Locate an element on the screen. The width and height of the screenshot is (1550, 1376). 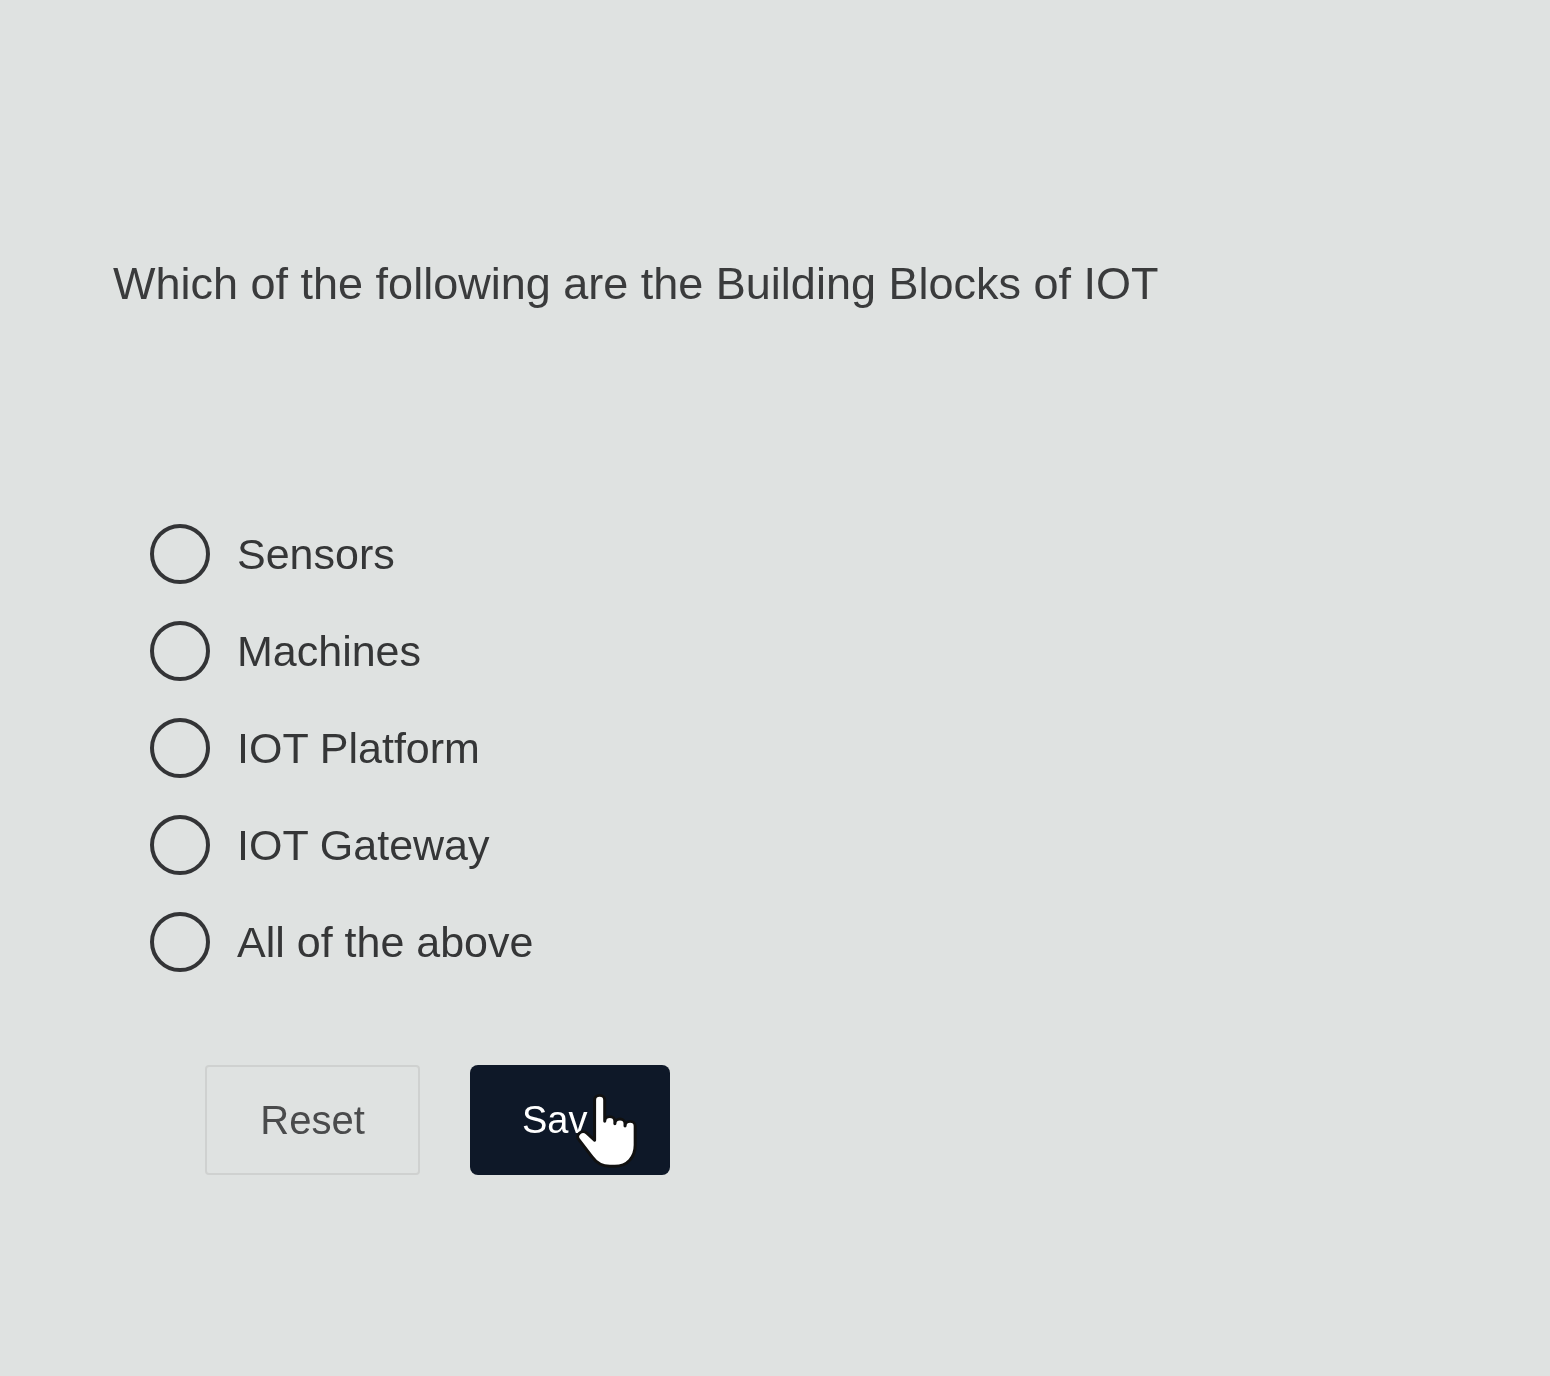
option-label: Machines is located at coordinates (329, 650).